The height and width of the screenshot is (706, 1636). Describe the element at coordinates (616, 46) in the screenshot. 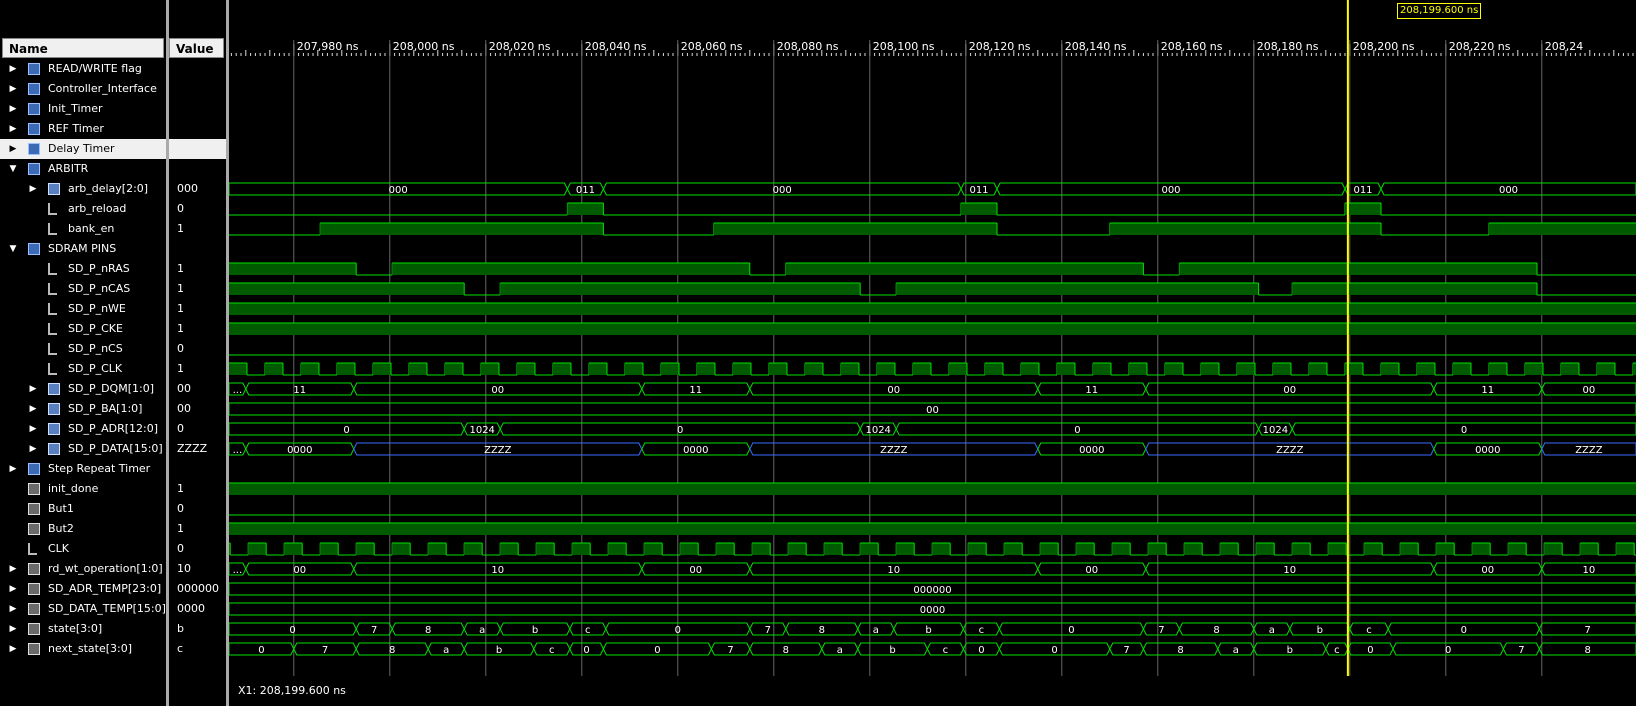

I see `time-tick-label: 208,040 ns` at that location.